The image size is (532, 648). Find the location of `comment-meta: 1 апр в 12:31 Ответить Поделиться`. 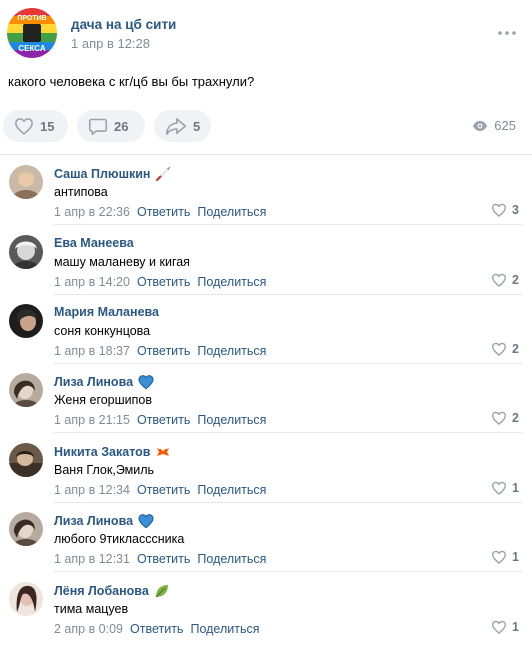

comment-meta: 1 апр в 12:31 Ответить Поделиться is located at coordinates (160, 559).